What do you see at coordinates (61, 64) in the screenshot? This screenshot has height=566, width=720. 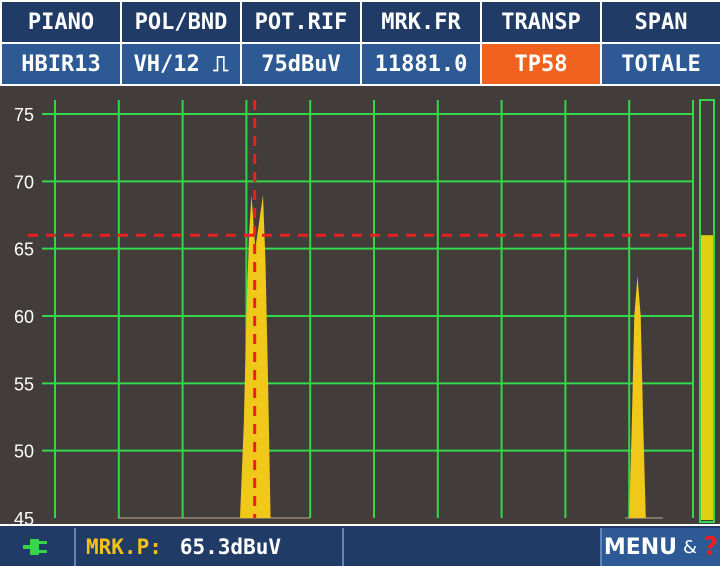 I see `piano-value-button: HBIR13` at bounding box center [61, 64].